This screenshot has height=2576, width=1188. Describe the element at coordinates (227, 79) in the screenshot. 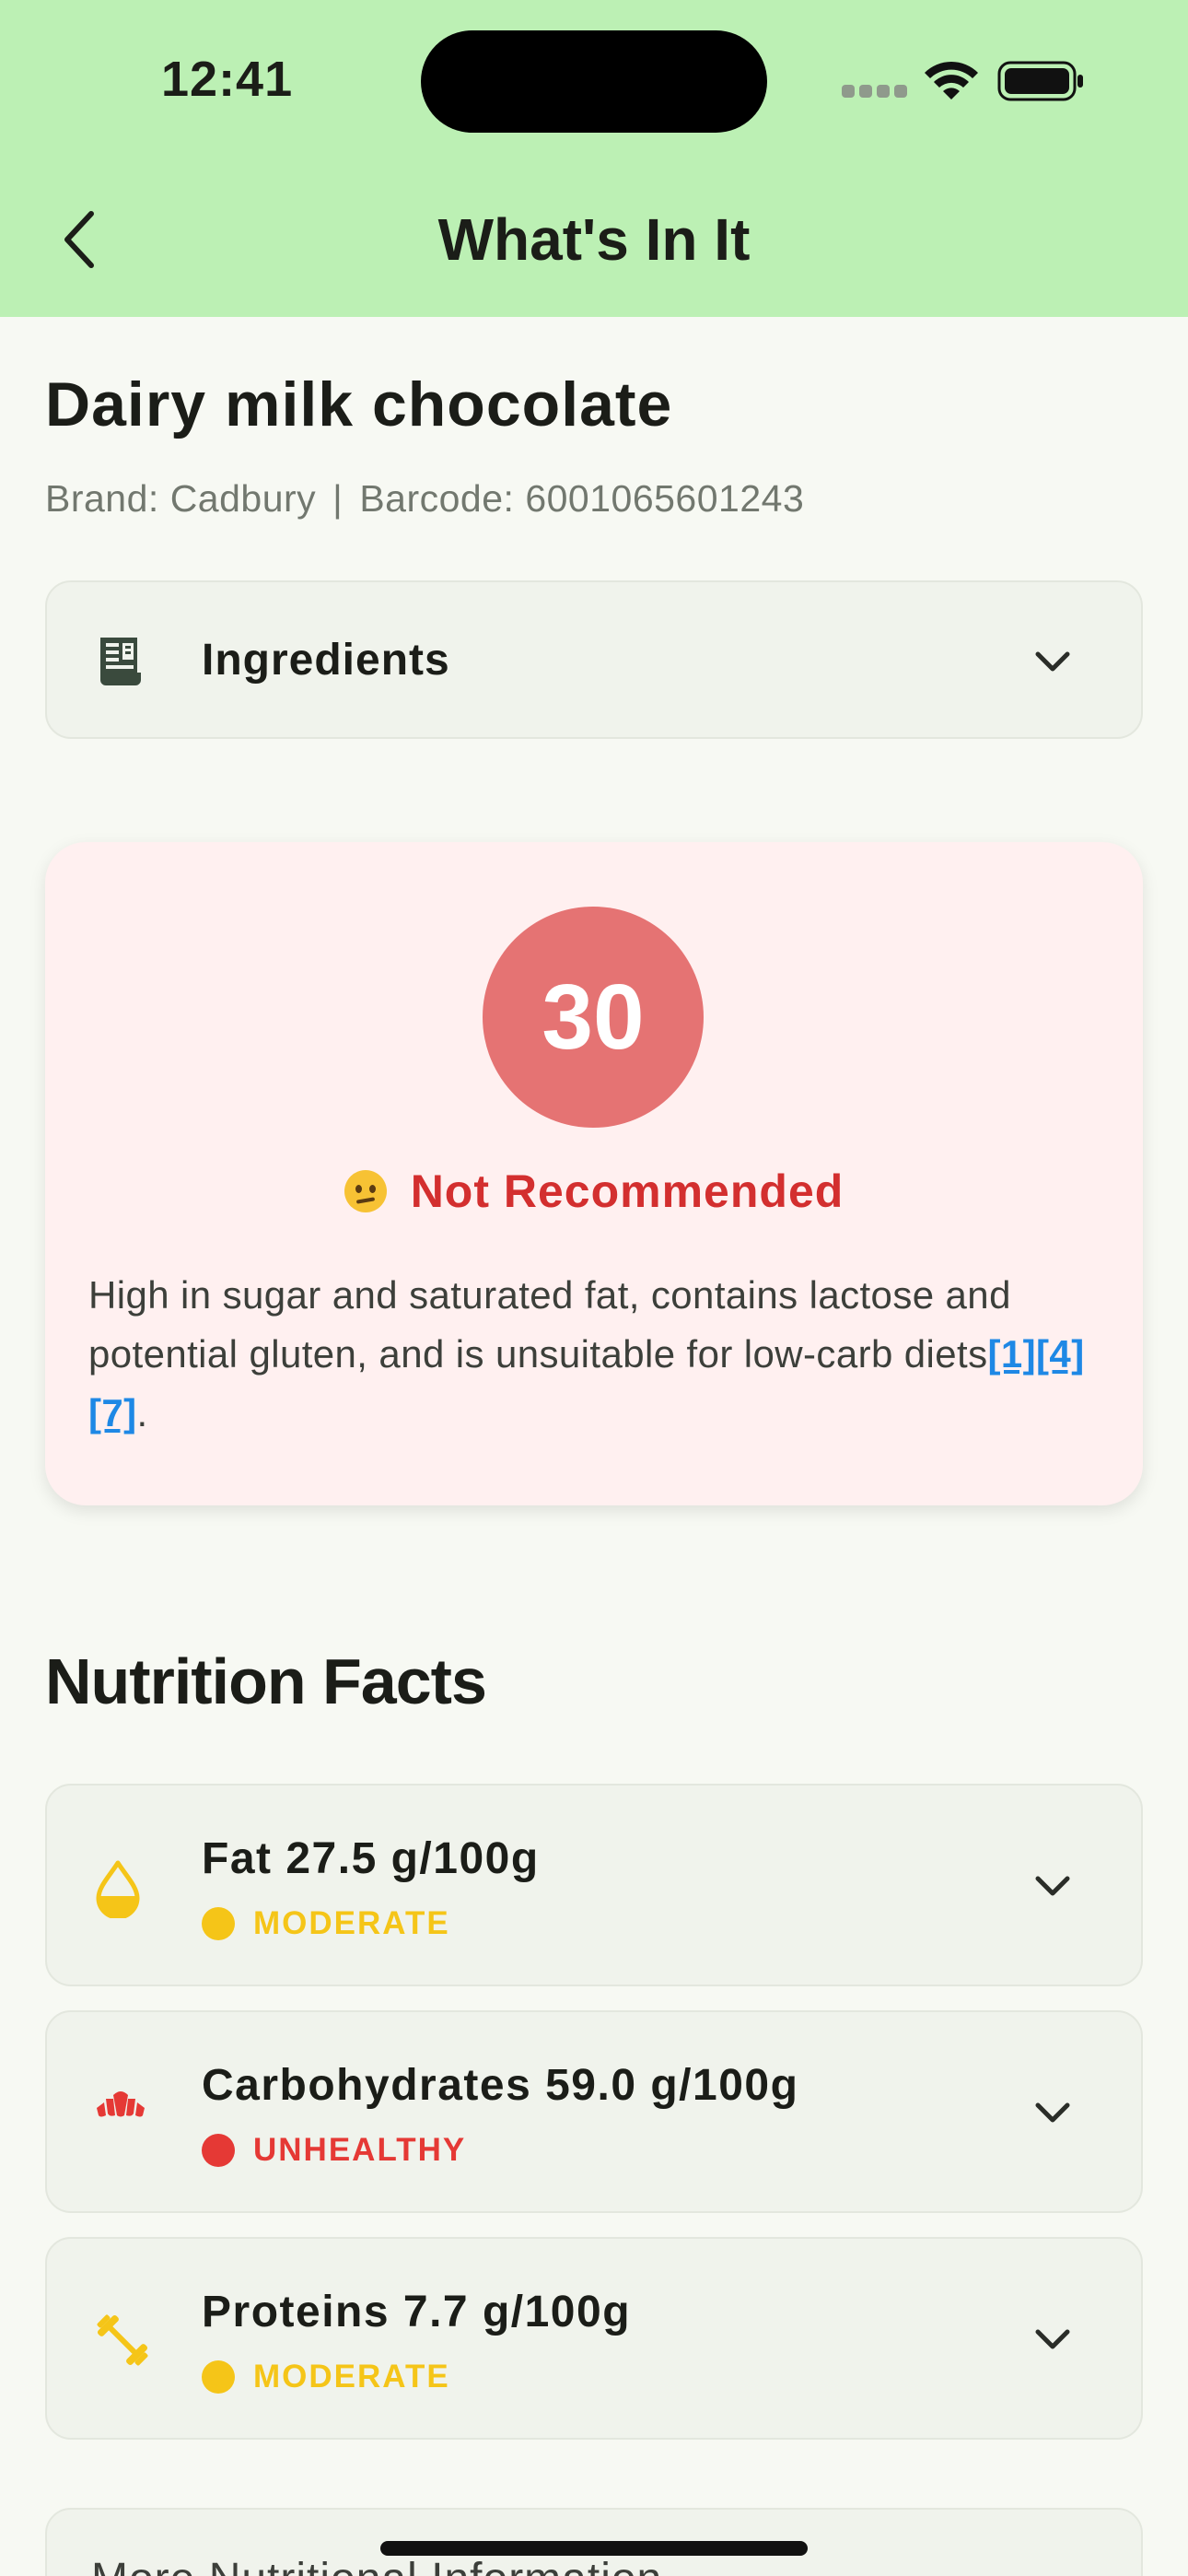

I see `status-time: 12:41` at that location.